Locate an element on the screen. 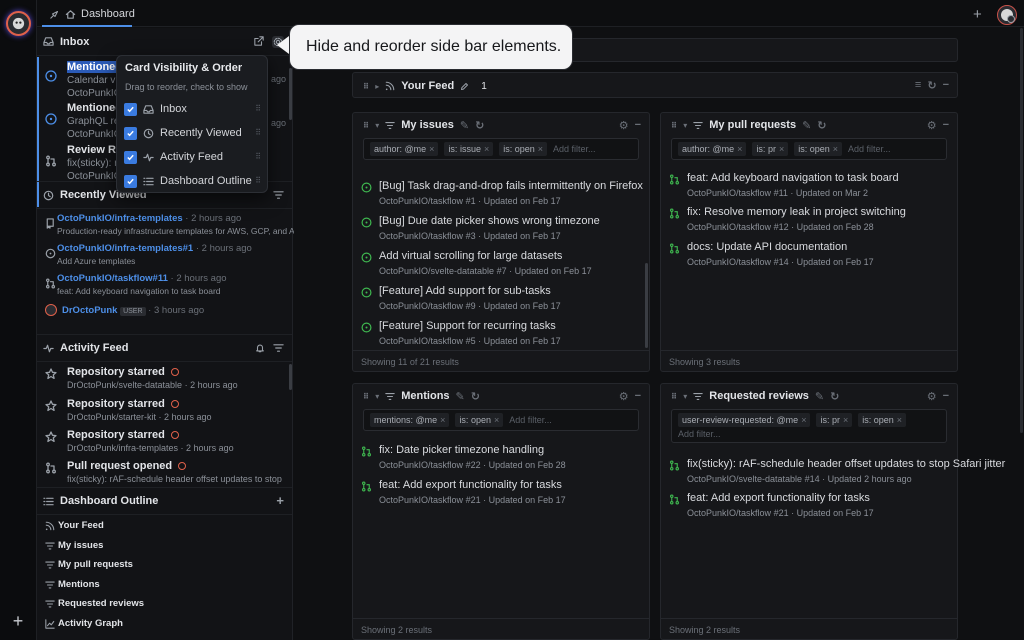  outline-item: Requested reviews is located at coordinates (164, 605).